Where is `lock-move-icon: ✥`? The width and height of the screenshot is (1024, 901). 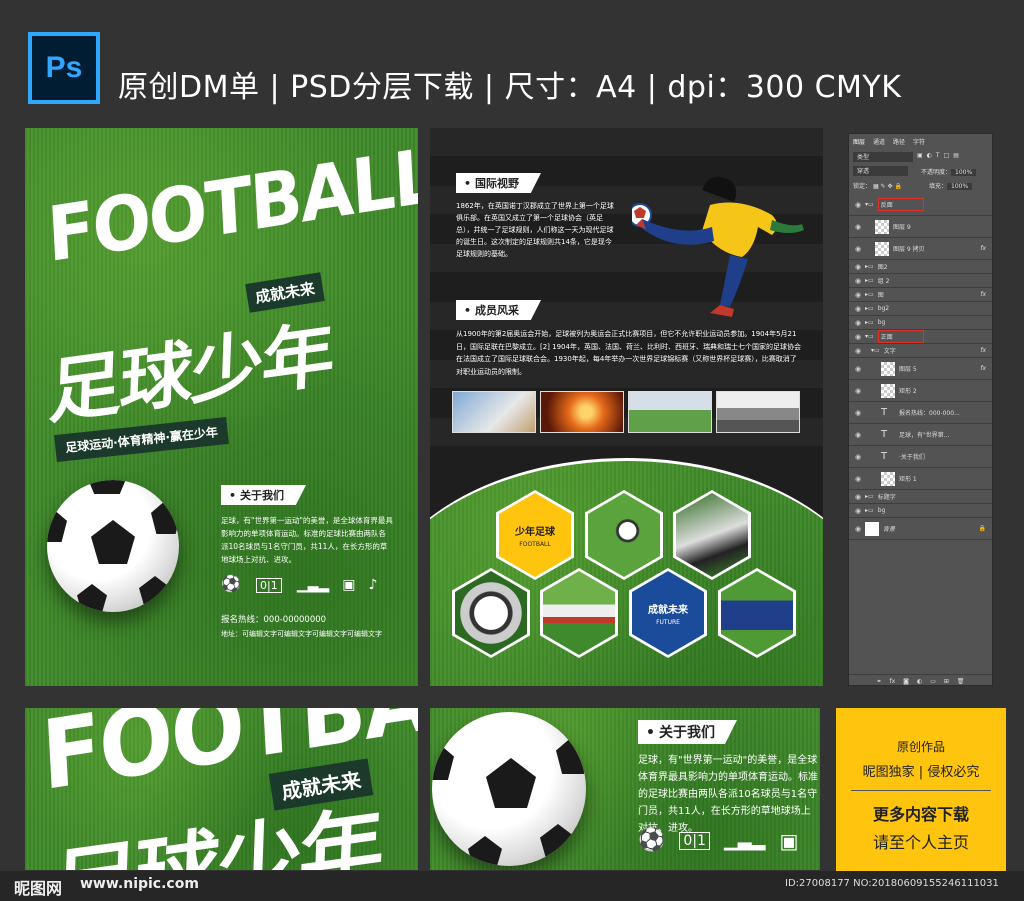 lock-move-icon: ✥ is located at coordinates (889, 186).